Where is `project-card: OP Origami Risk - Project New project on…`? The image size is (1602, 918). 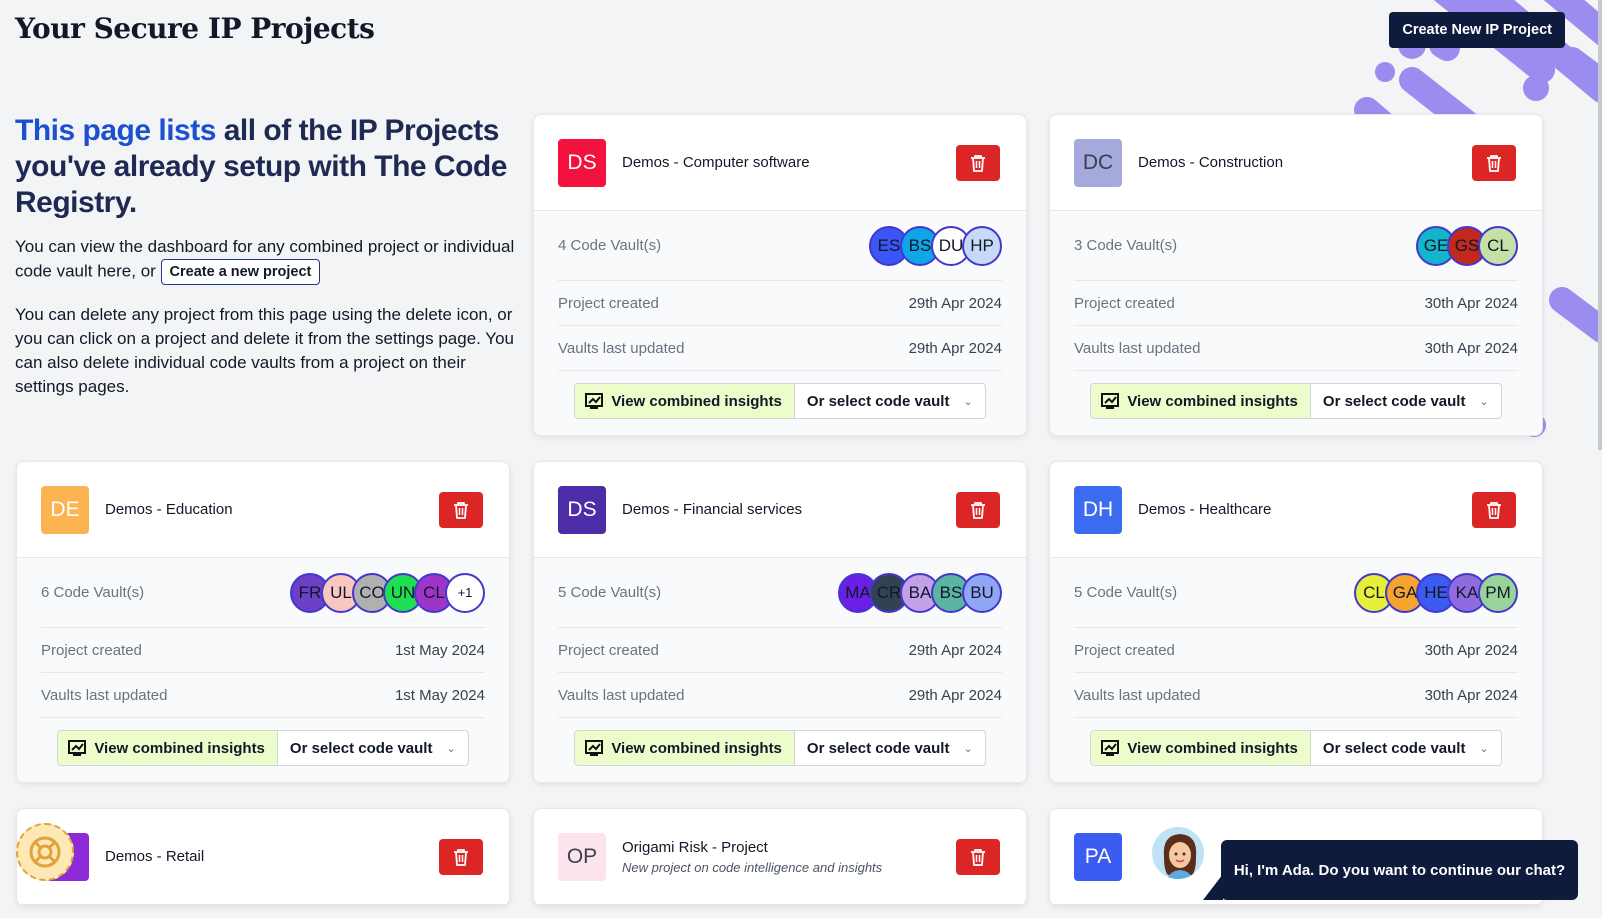
project-card: OP Origami Risk - Project New project on… is located at coordinates (780, 857).